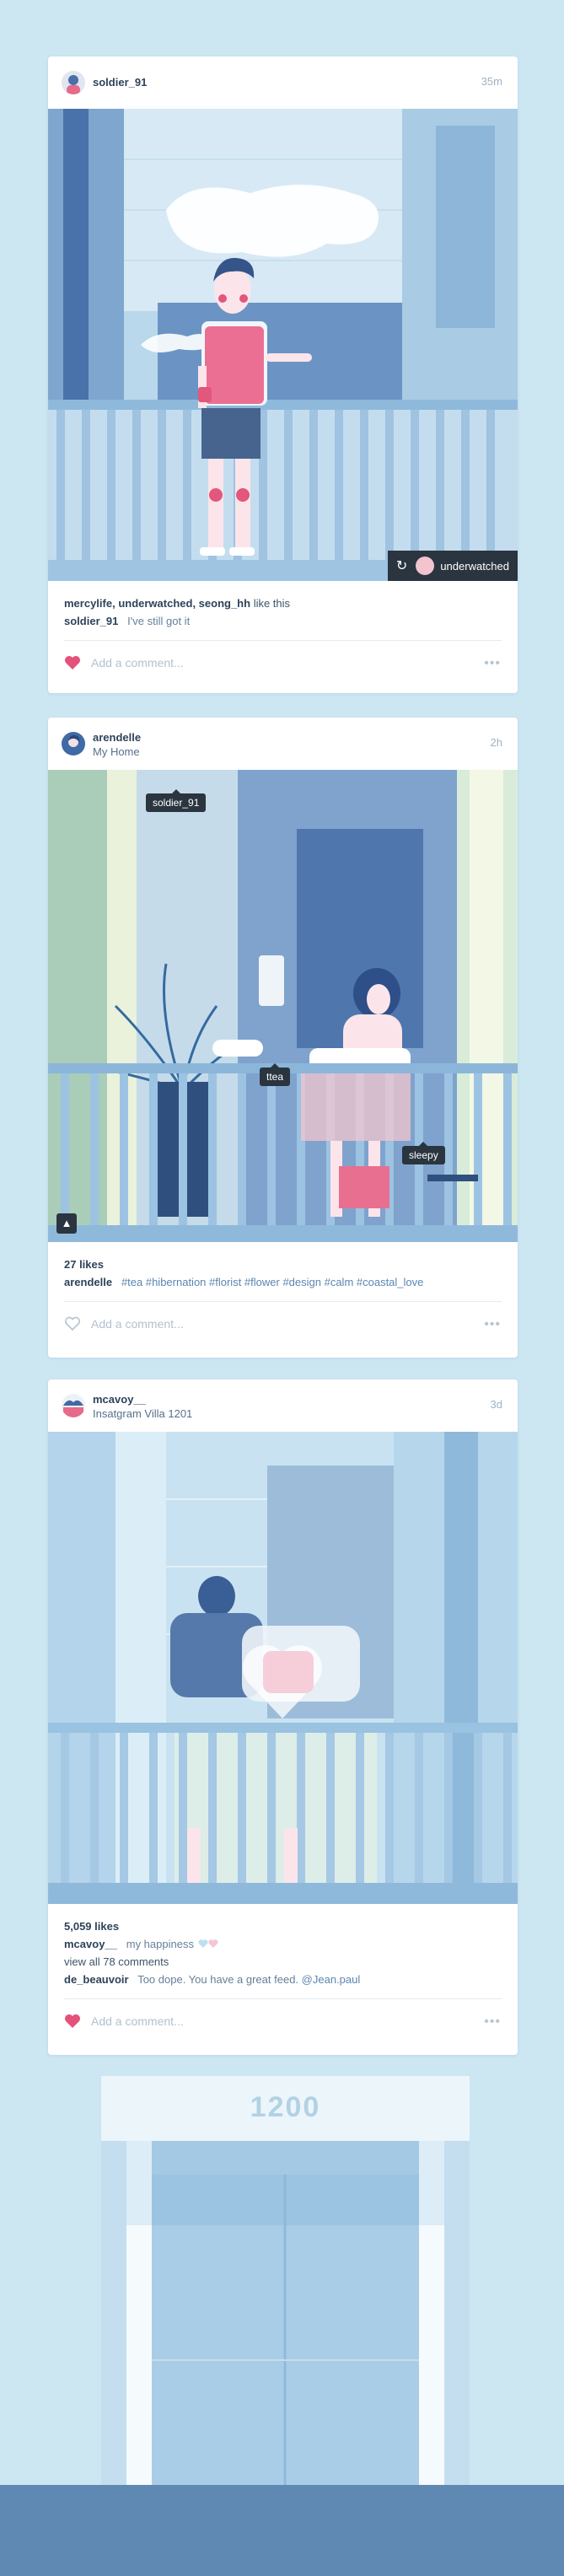 This screenshot has height=2576, width=564. I want to click on likes-count: 27 likes, so click(84, 1264).